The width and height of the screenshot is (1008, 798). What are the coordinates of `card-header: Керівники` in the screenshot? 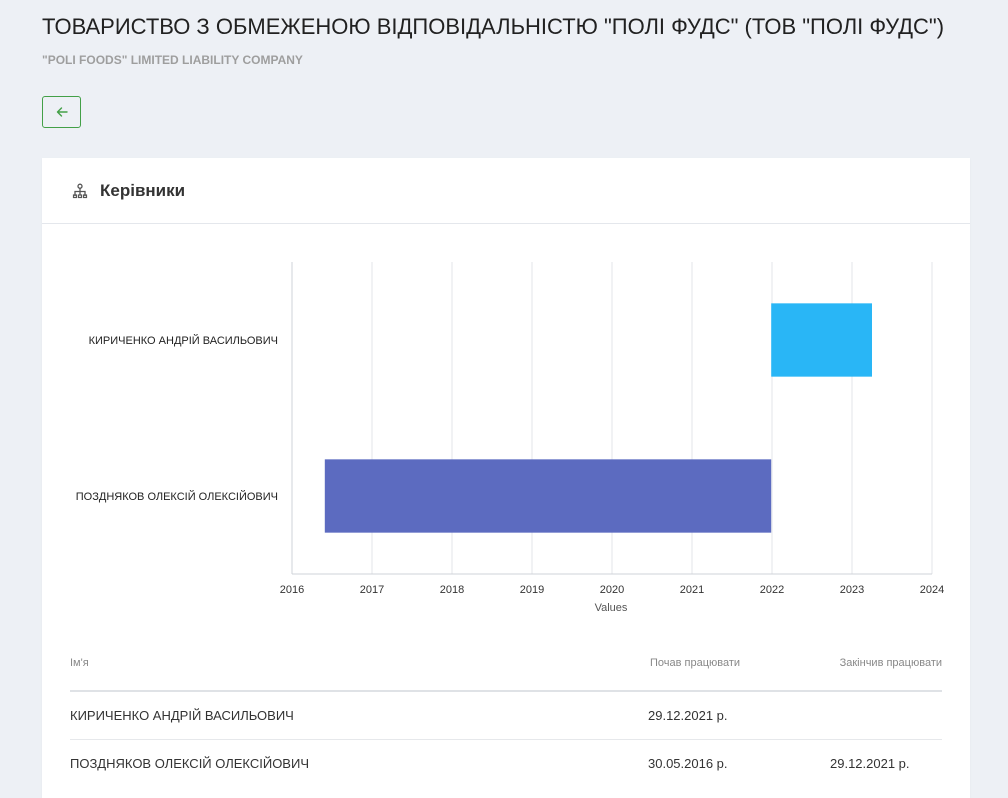 It's located at (506, 191).